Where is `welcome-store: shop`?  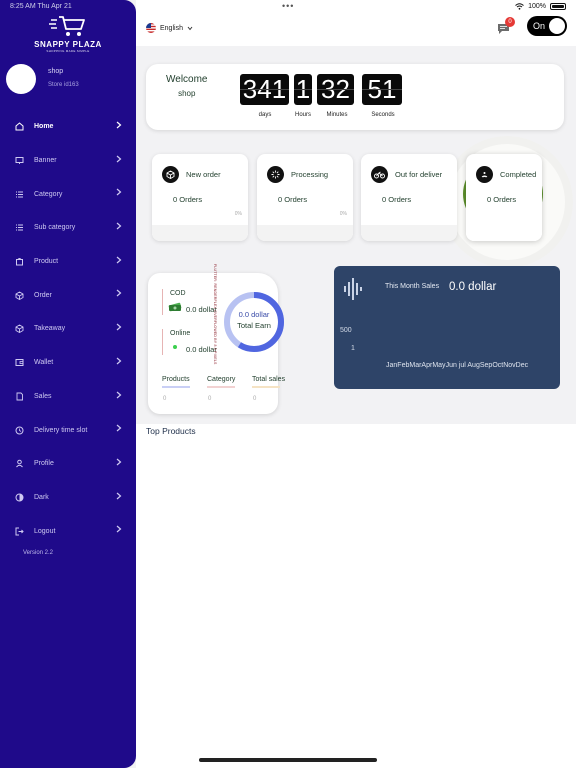
welcome-store: shop is located at coordinates (187, 93).